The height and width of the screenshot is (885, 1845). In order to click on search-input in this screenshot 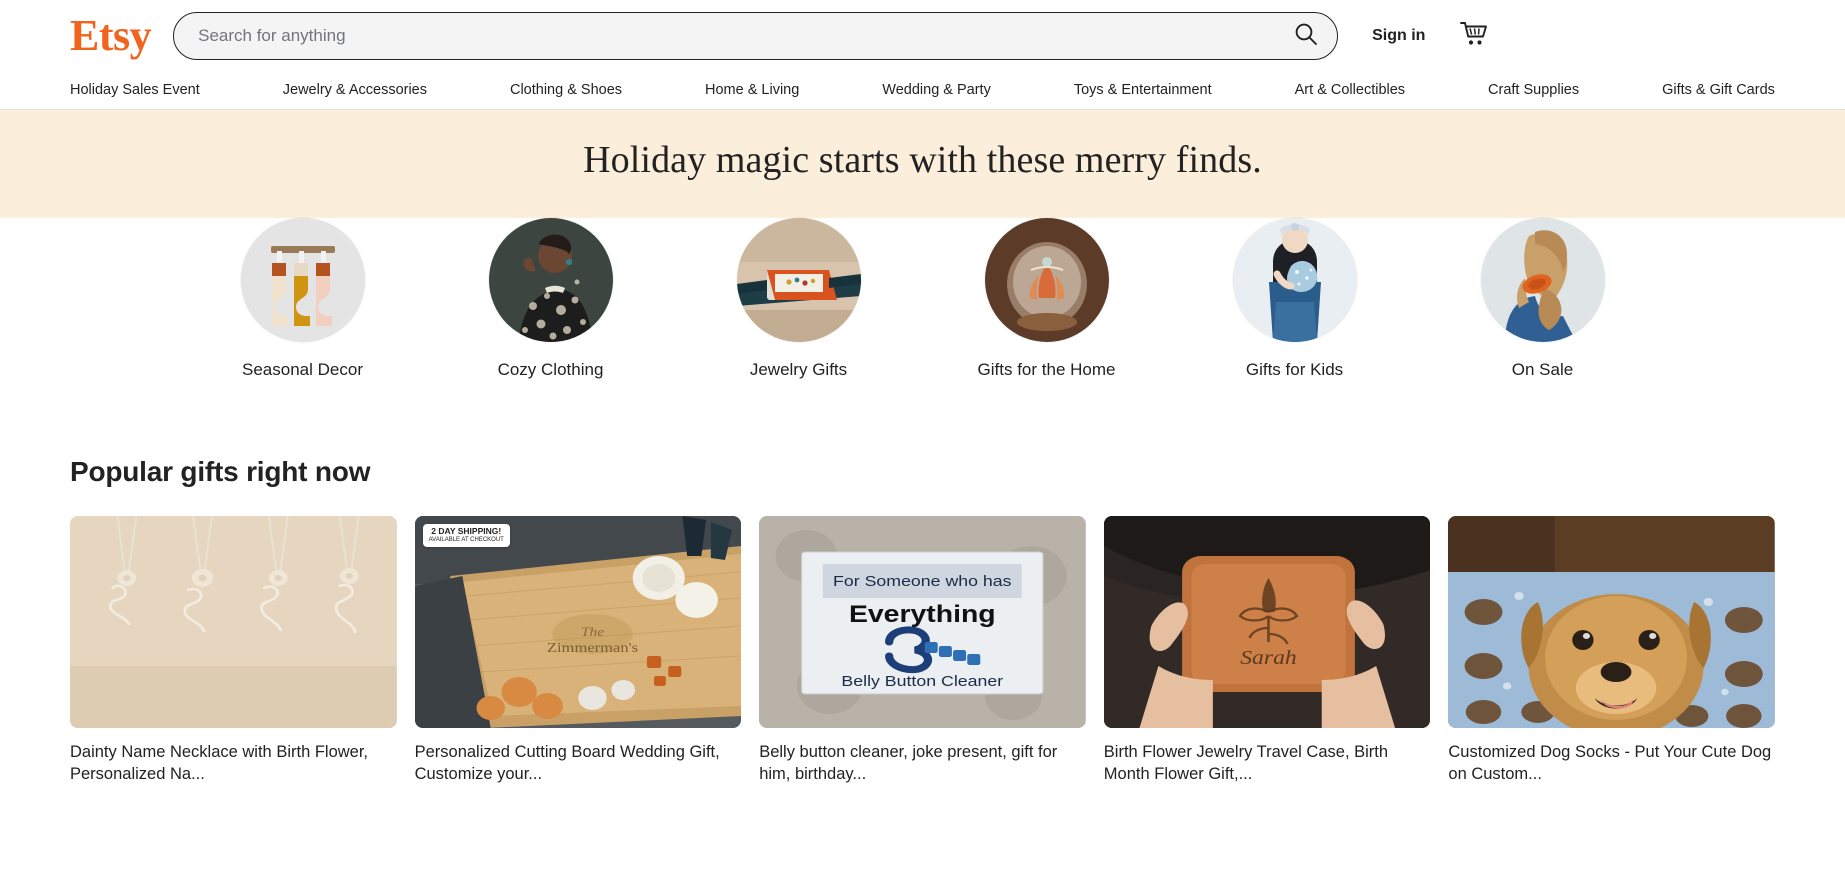, I will do `click(756, 35)`.